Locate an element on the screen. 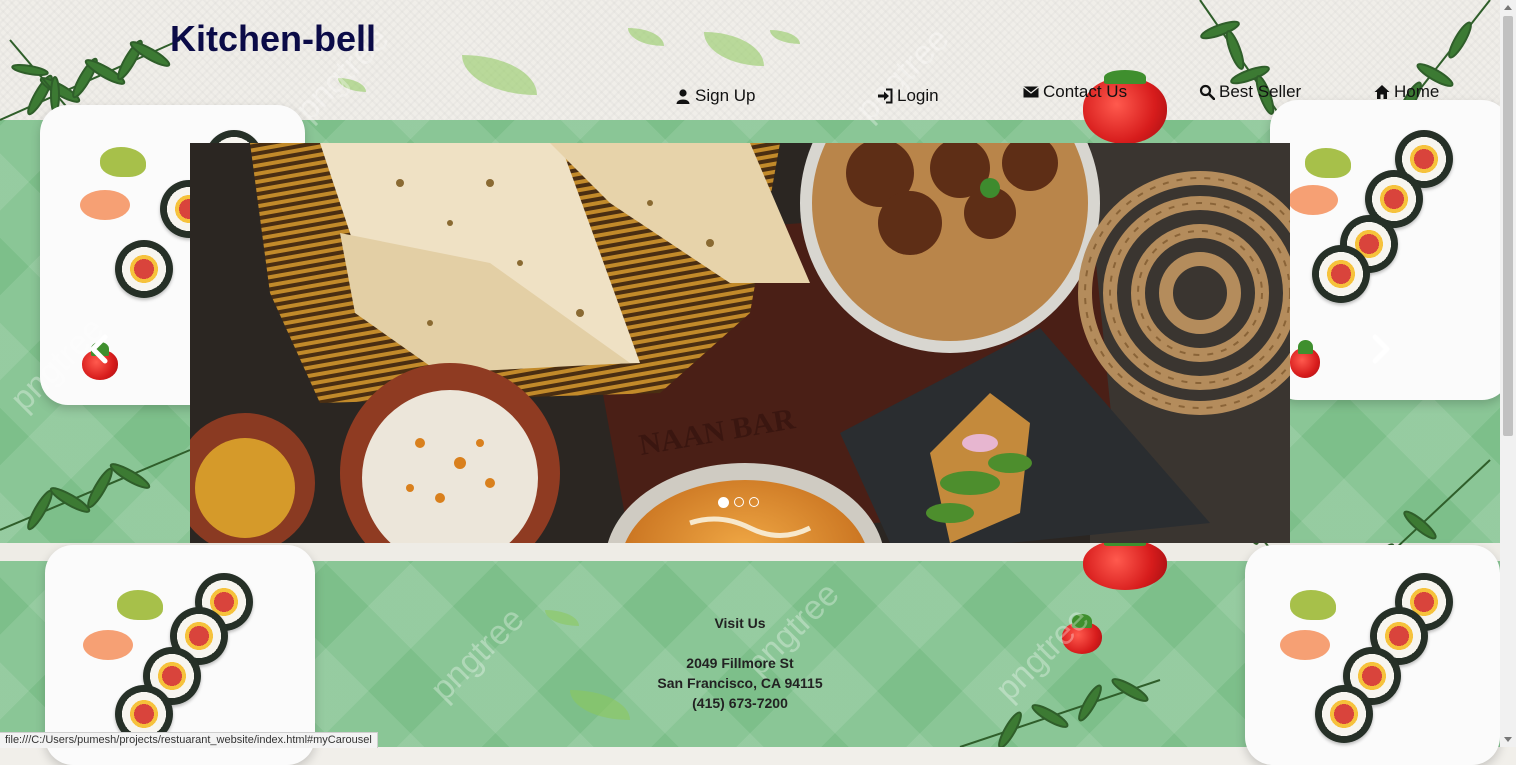  login-icon is located at coordinates (885, 96).